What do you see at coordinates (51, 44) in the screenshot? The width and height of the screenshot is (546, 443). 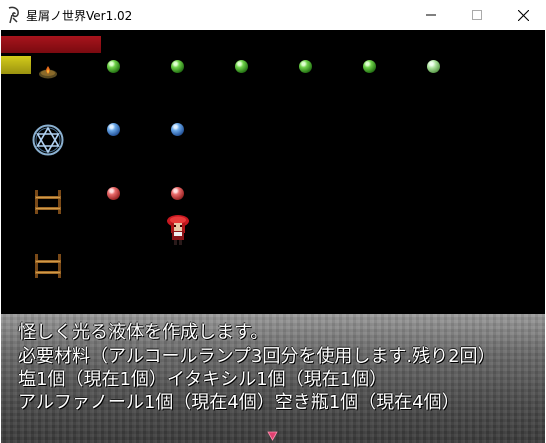 I see `hp-bar` at bounding box center [51, 44].